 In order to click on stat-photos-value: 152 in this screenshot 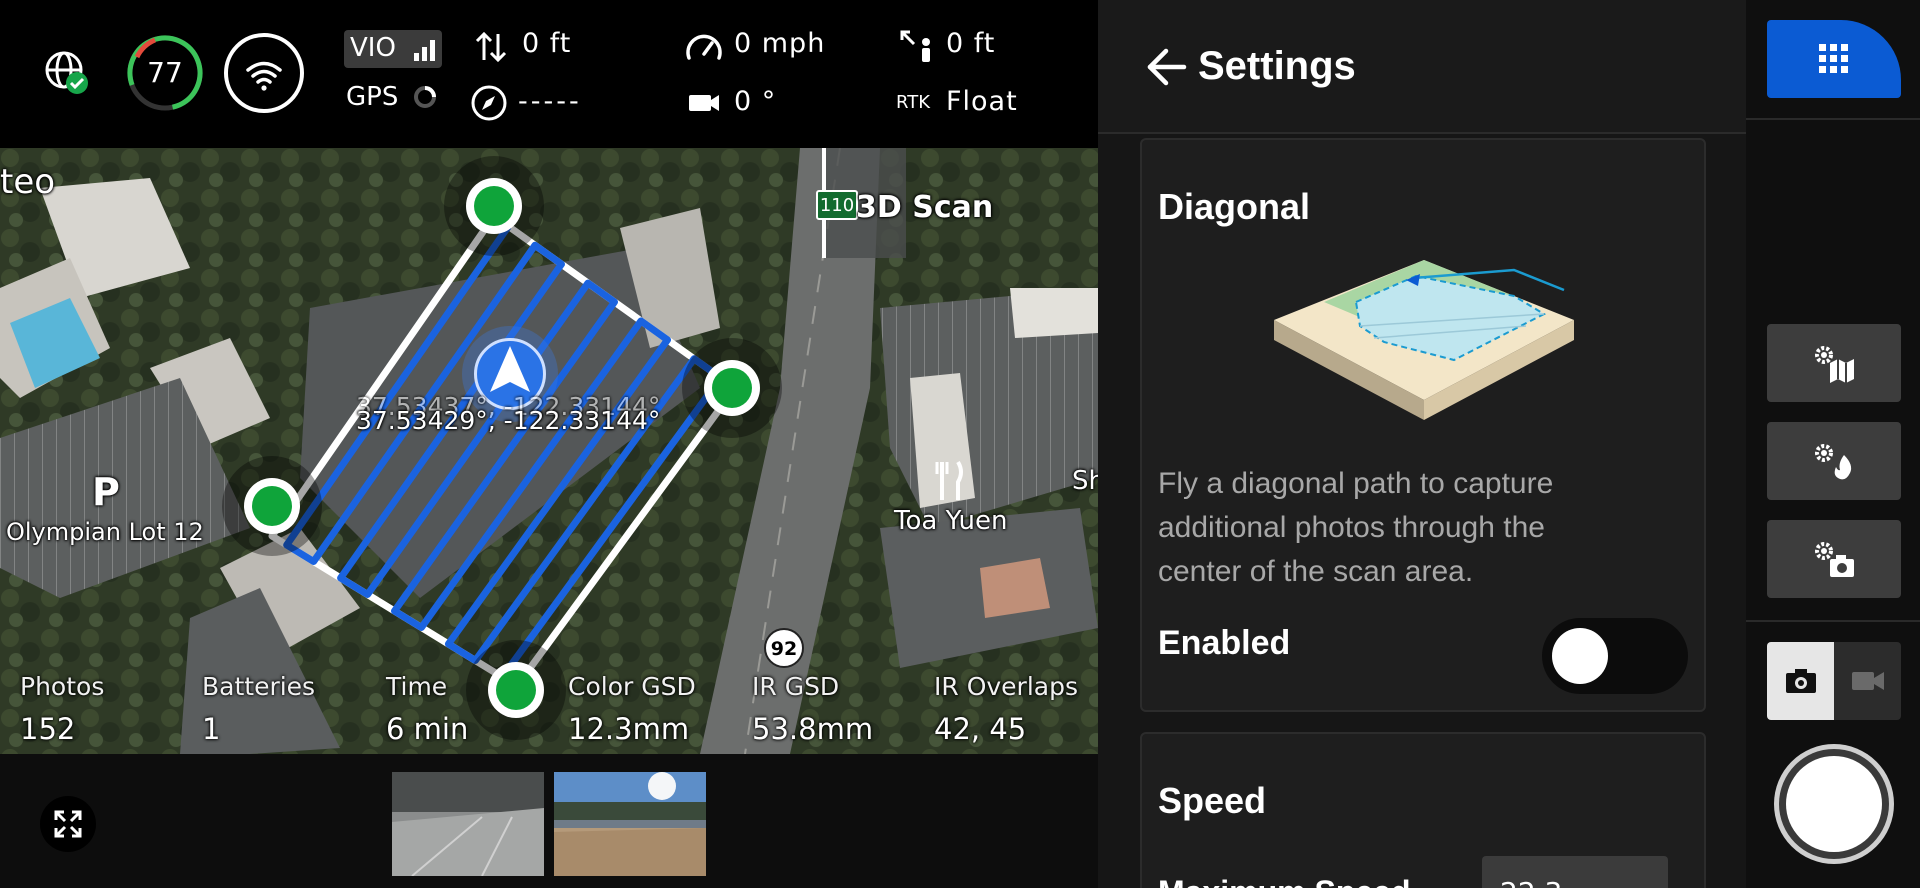, I will do `click(48, 729)`.